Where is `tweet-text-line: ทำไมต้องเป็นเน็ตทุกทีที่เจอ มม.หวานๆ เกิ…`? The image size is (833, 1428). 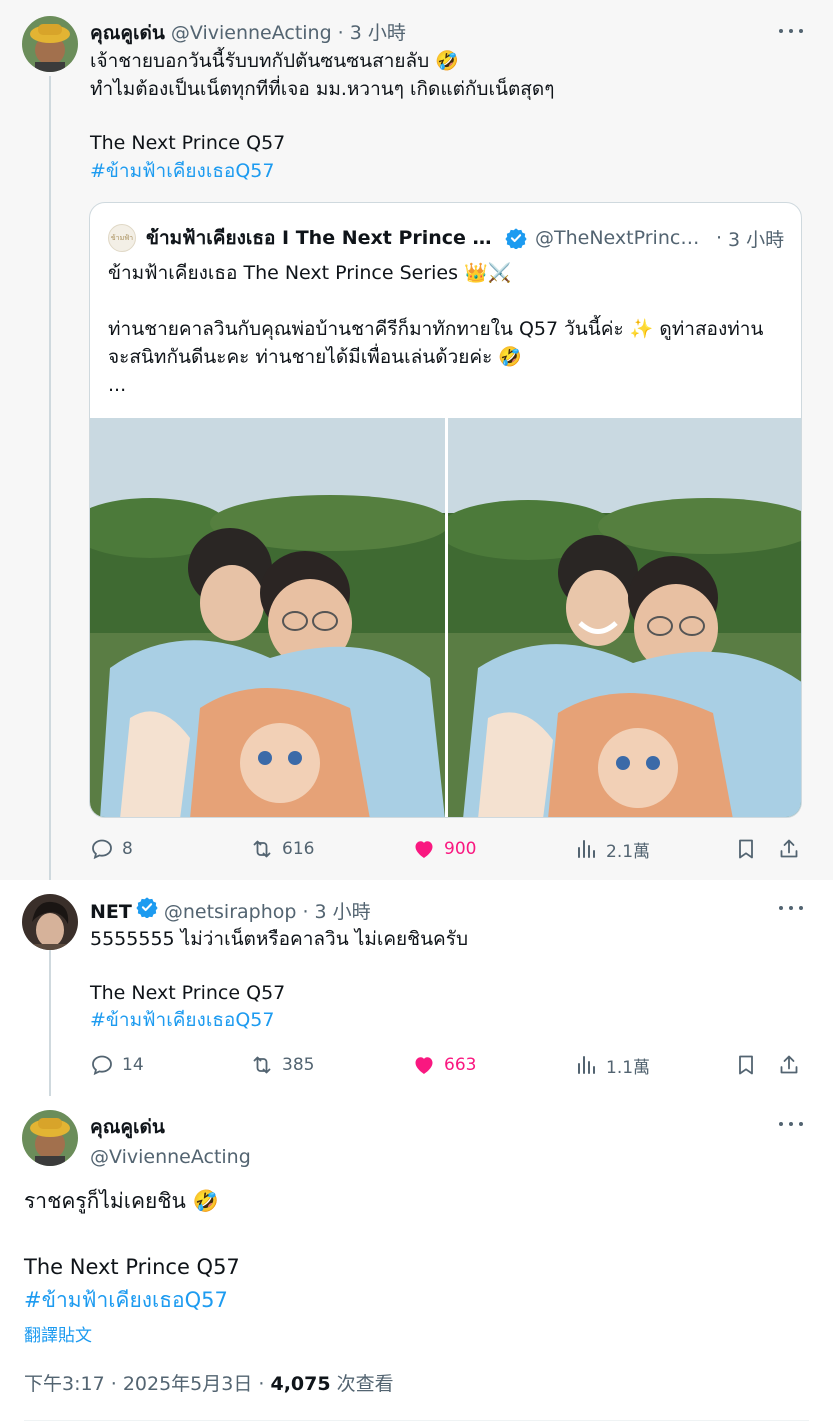 tweet-text-line: ทำไมต้องเป็นเน็ตทุกทีที่เจอ มม.หวานๆ เกิ… is located at coordinates (322, 89).